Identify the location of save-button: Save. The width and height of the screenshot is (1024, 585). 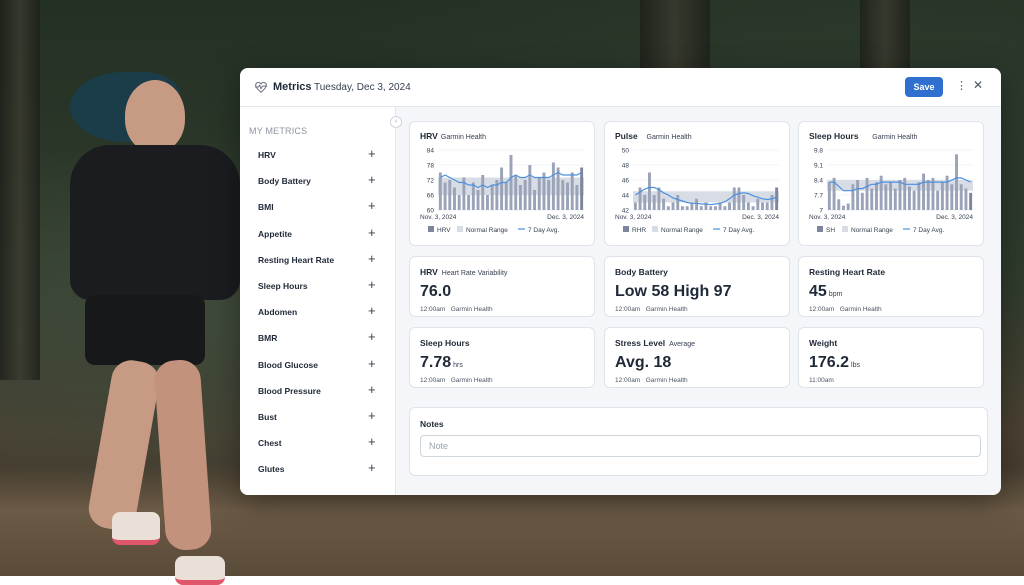
(924, 87).